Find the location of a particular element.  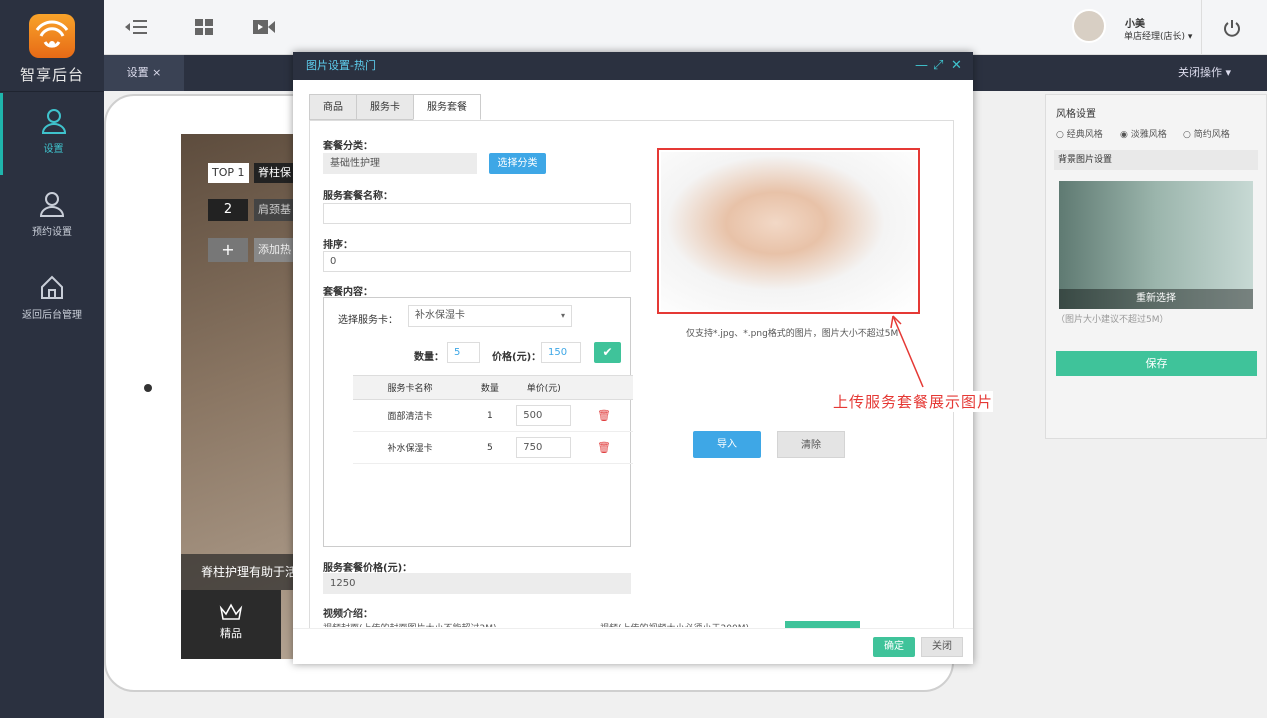

upload-video-button is located at coordinates (822, 624).